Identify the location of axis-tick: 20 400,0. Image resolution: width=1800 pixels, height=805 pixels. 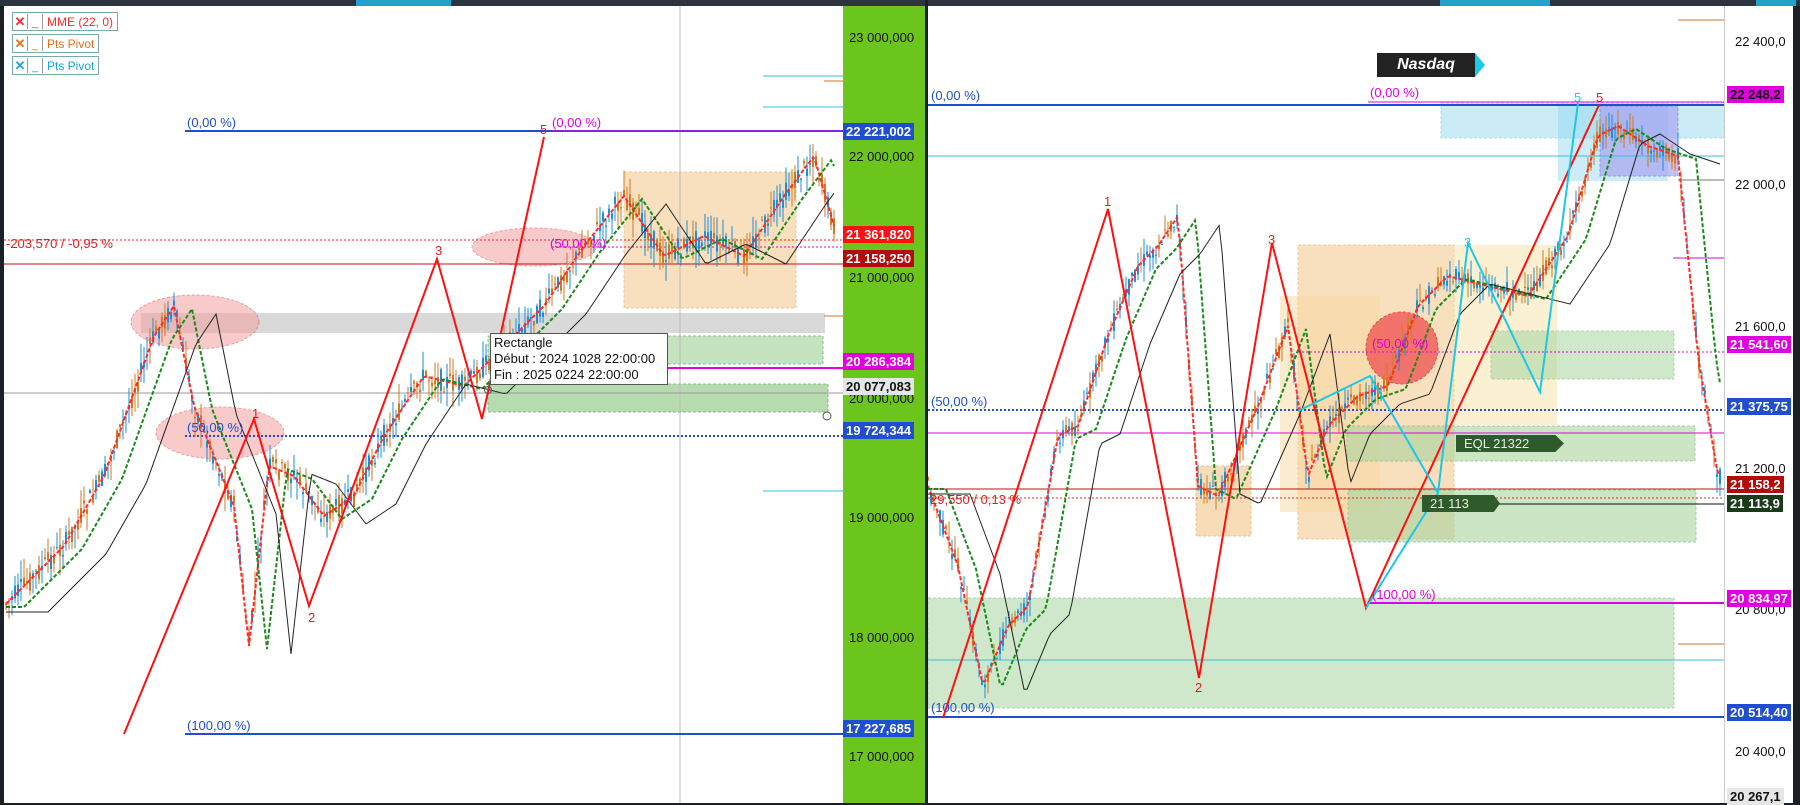
(1760, 751).